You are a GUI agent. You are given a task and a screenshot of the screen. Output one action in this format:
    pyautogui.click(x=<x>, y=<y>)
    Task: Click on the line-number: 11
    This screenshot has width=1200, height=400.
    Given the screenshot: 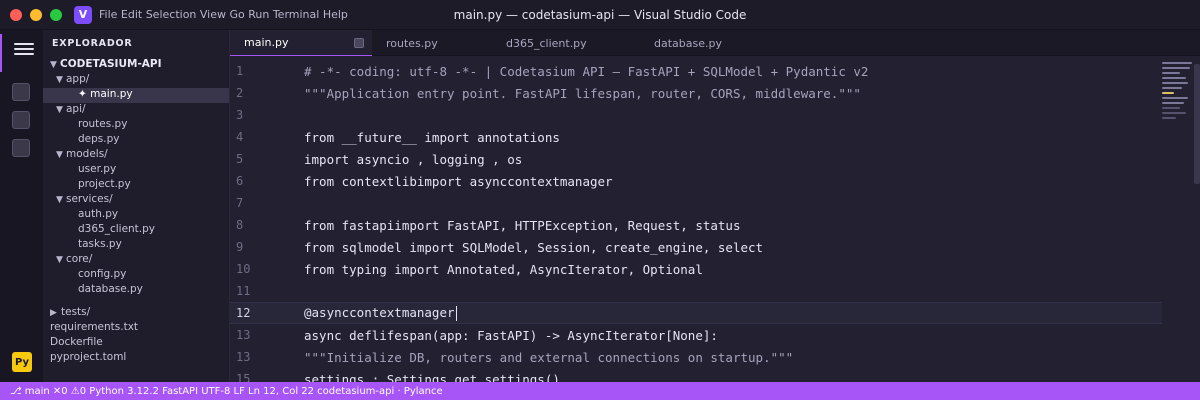 What is the action you would take?
    pyautogui.click(x=243, y=291)
    